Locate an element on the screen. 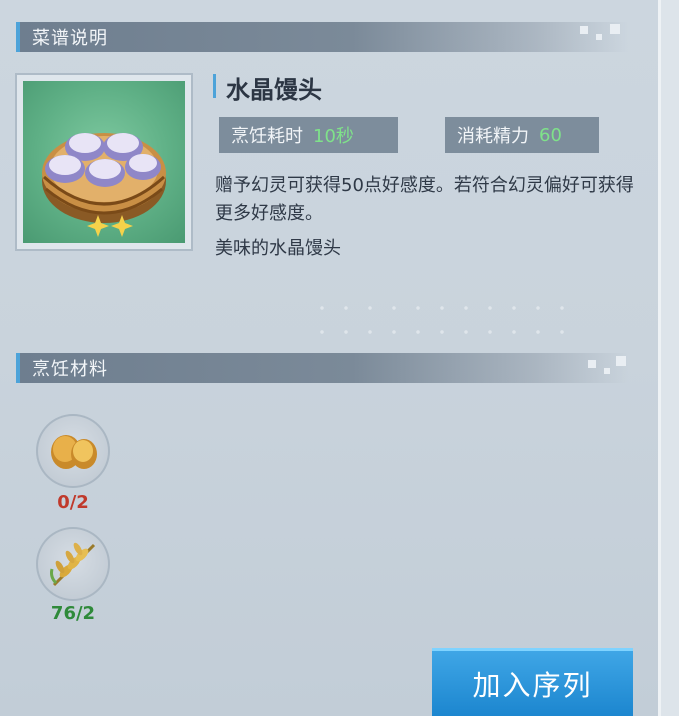 Image resolution: width=679 pixels, height=716 pixels. materials-section-title: 烹饪材料 is located at coordinates (70, 369).